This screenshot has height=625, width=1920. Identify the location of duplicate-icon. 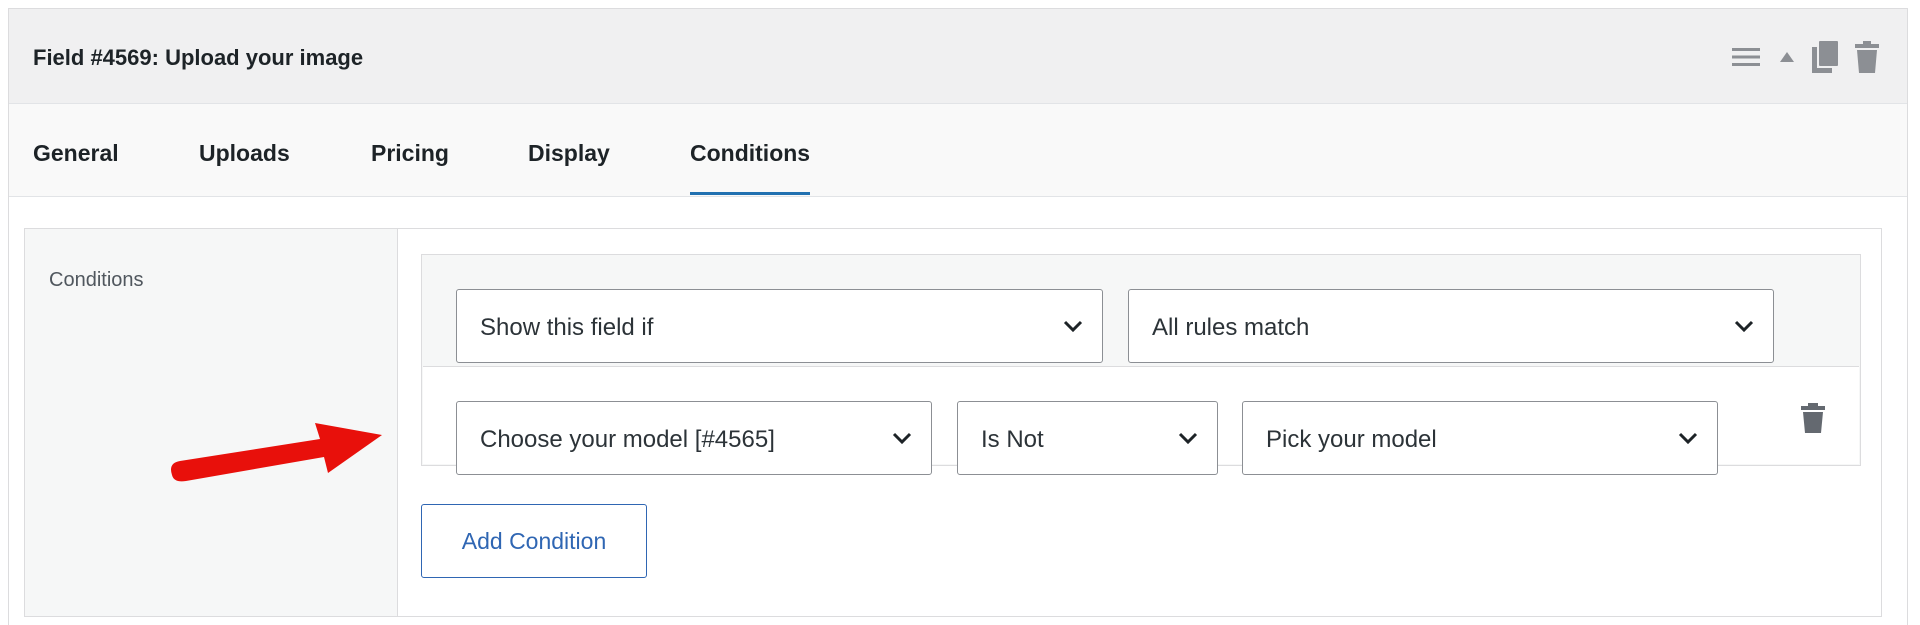
(1825, 57).